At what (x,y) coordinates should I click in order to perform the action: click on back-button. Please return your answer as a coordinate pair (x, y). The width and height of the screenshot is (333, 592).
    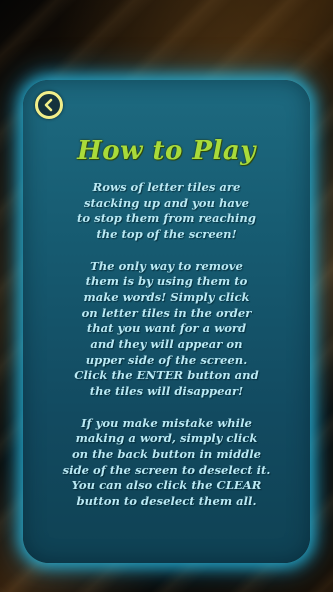
    Looking at the image, I should click on (49, 105).